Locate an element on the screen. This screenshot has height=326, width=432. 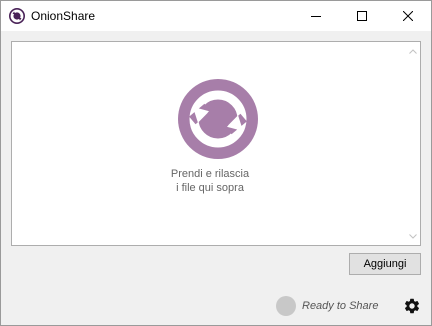
minimize-icon is located at coordinates (316, 16).